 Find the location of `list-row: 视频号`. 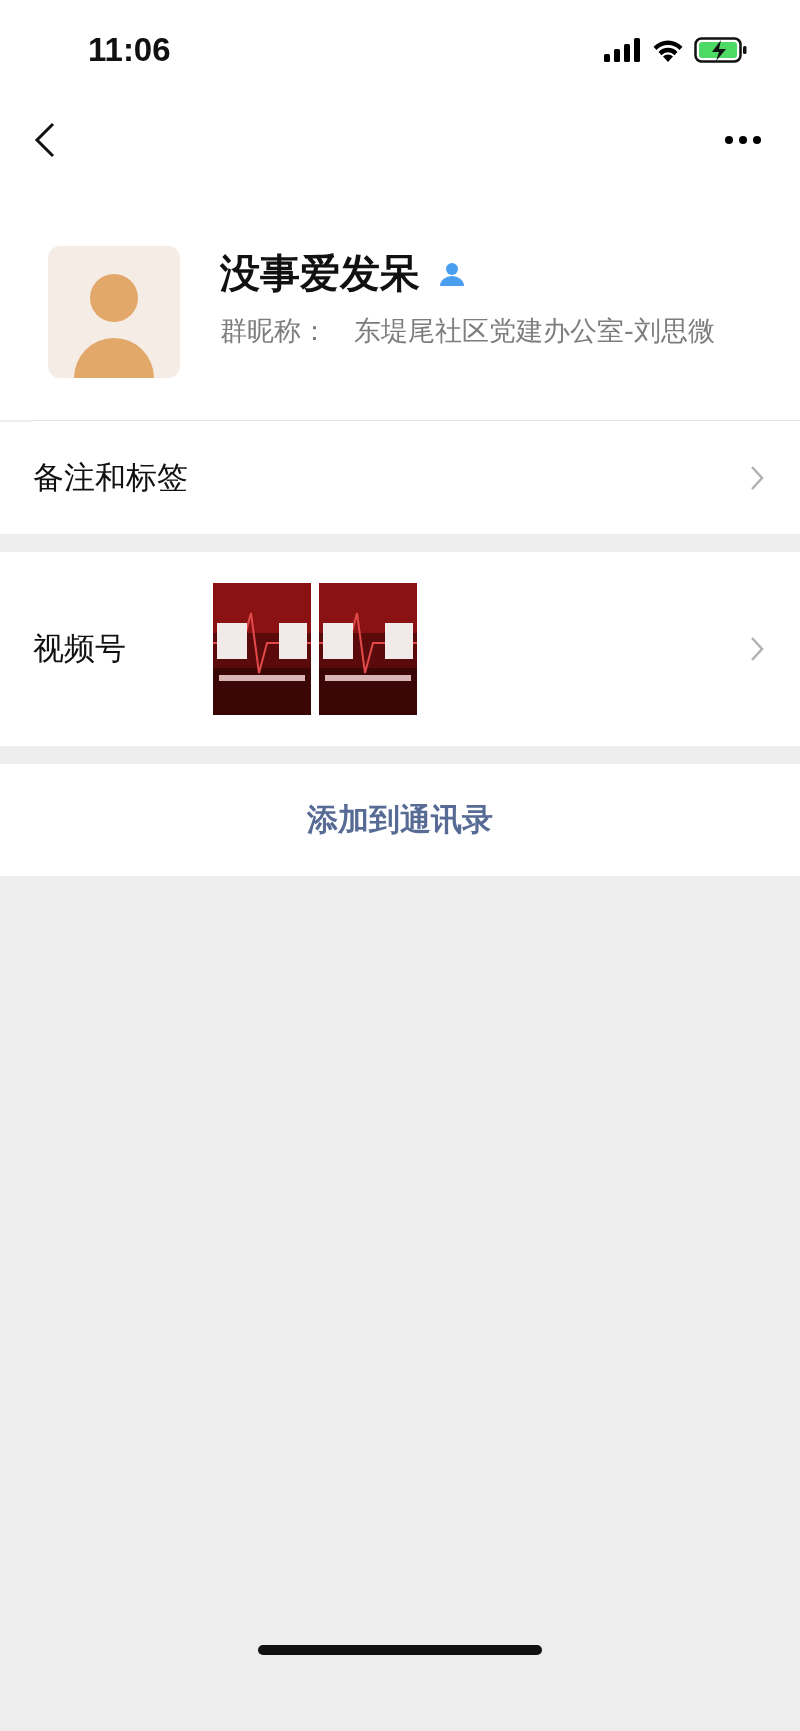

list-row: 视频号 is located at coordinates (400, 649).